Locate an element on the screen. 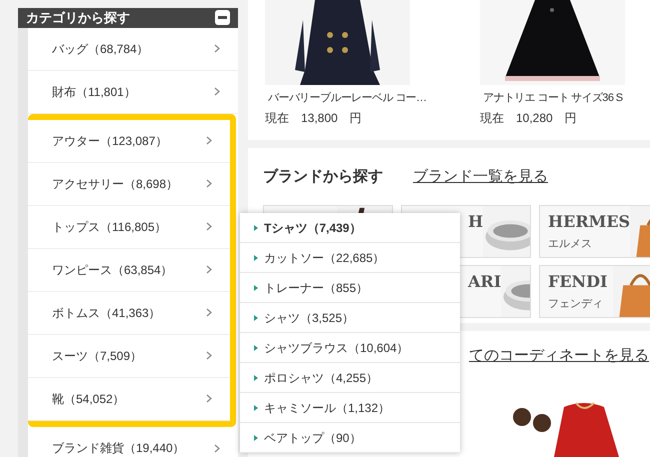 The image size is (650, 457). brand-name: H is located at coordinates (476, 222).